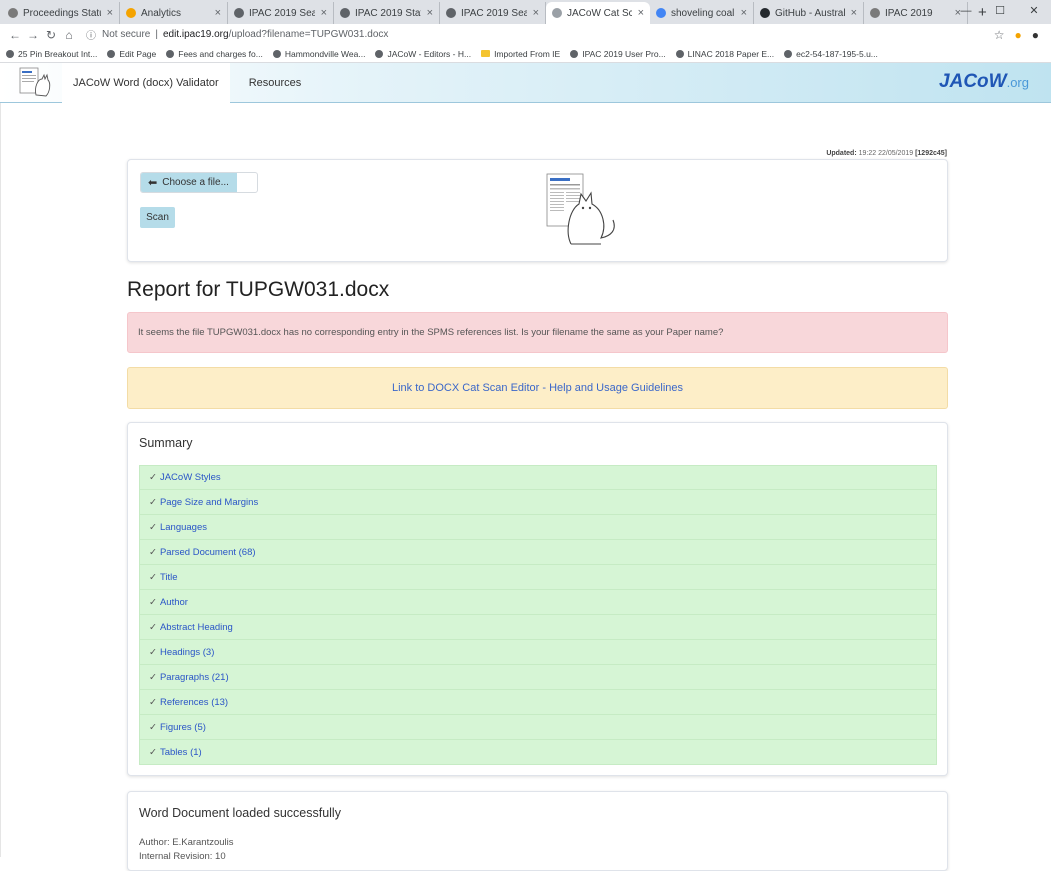 The image size is (1051, 871). Describe the element at coordinates (1034, 12) in the screenshot. I see `close-window-button: ✕` at that location.